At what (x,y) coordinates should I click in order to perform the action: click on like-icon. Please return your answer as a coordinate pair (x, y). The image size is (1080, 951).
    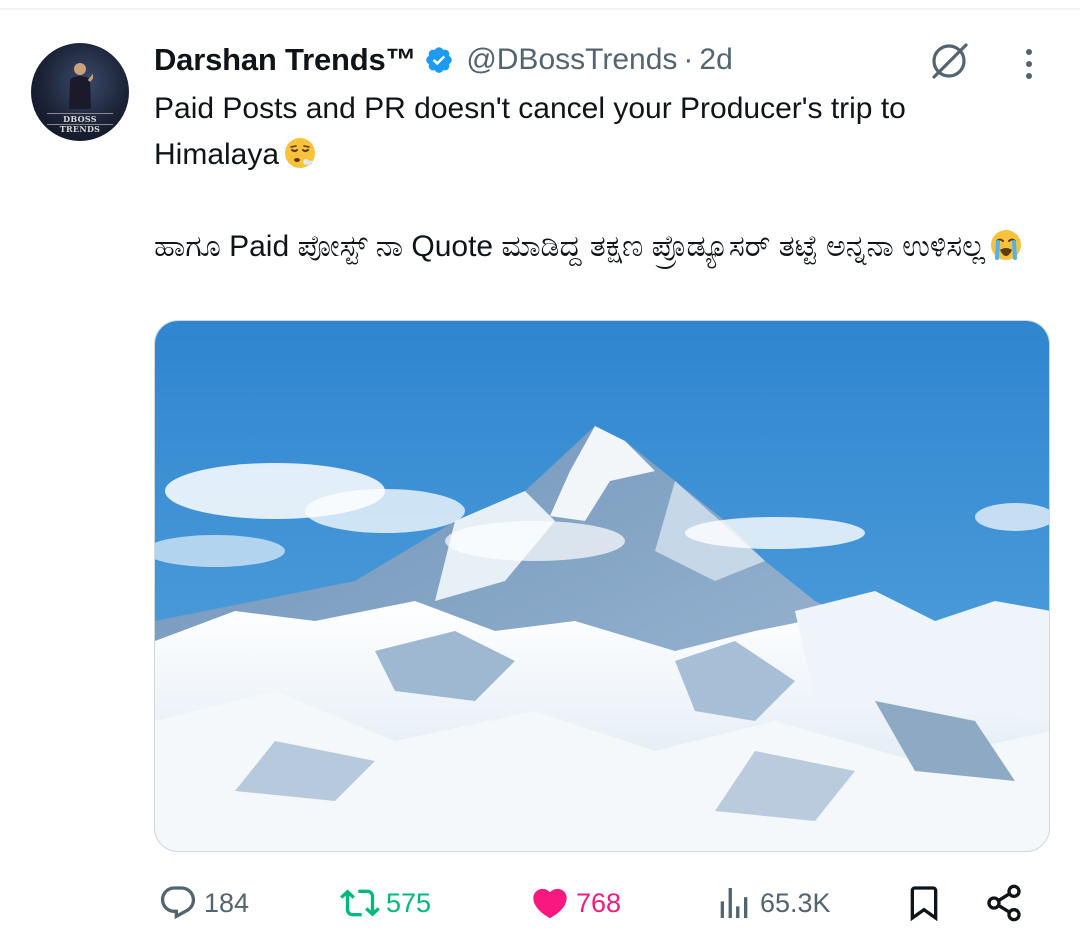
    Looking at the image, I should click on (550, 903).